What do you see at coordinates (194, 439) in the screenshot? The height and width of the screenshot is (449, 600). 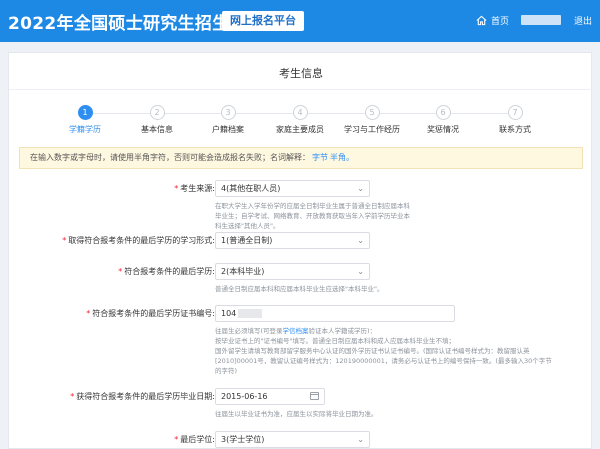 I see `field-label: * 最后学位:` at bounding box center [194, 439].